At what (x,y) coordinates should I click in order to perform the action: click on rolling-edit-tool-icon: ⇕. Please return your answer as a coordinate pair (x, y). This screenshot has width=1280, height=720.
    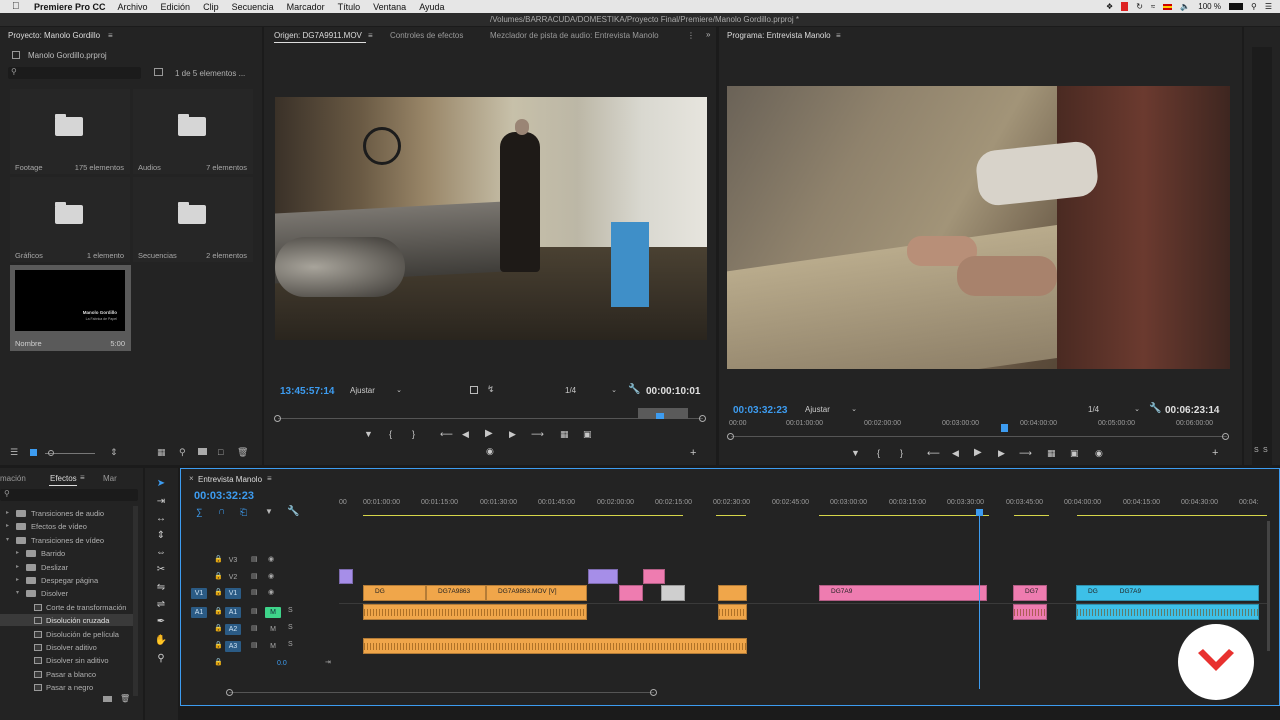
    Looking at the image, I should click on (161, 536).